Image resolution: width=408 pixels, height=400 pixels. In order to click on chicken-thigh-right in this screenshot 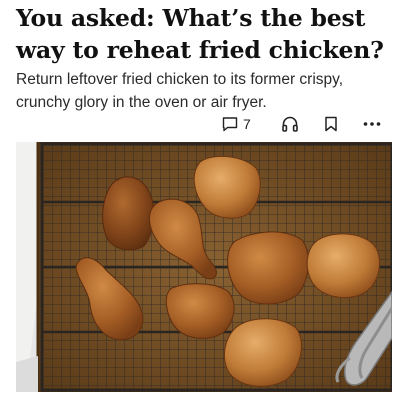, I will do `click(343, 265)`.